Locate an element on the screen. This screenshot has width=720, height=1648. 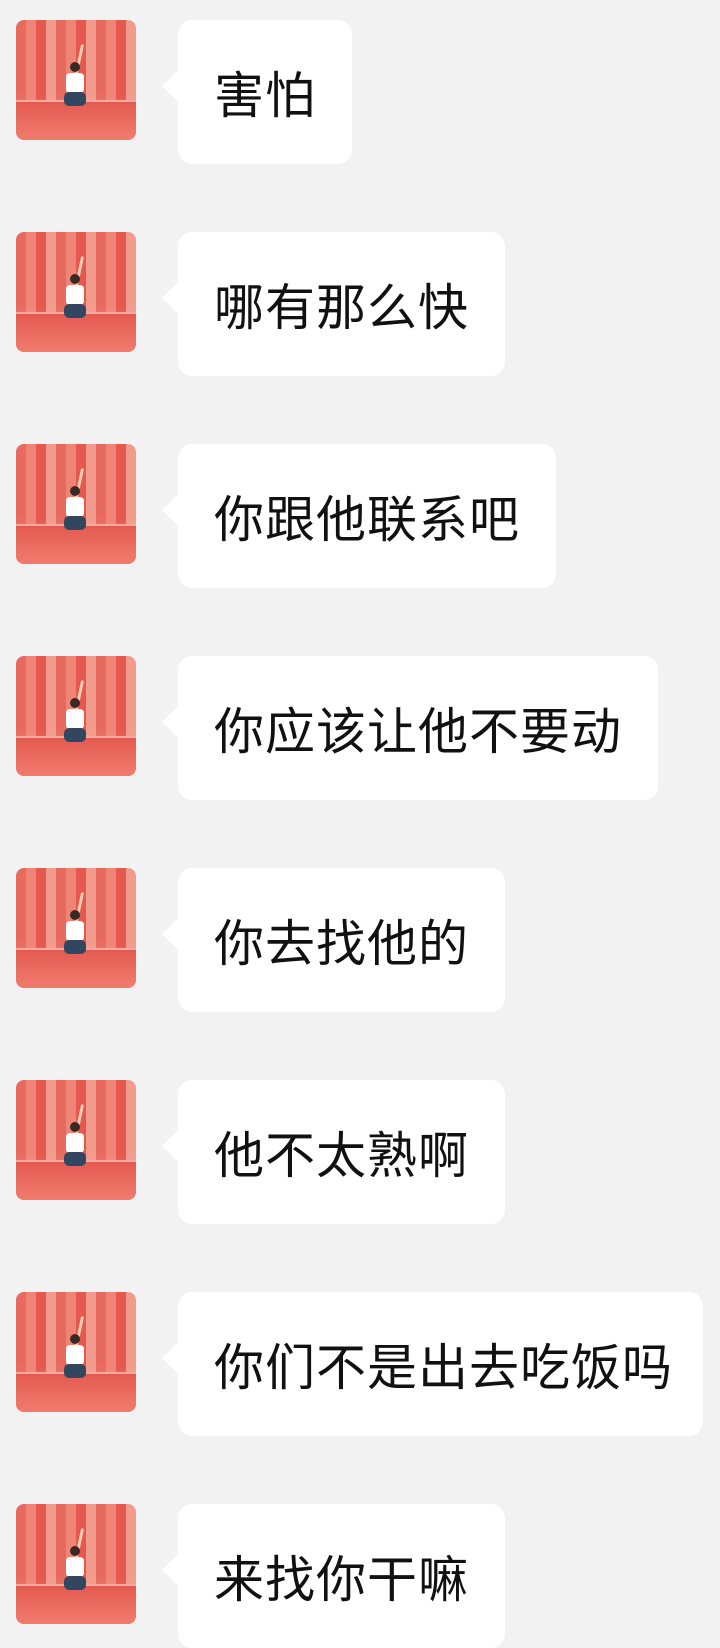
message-bubble: 他不太熟啊 is located at coordinates (333, 1152).